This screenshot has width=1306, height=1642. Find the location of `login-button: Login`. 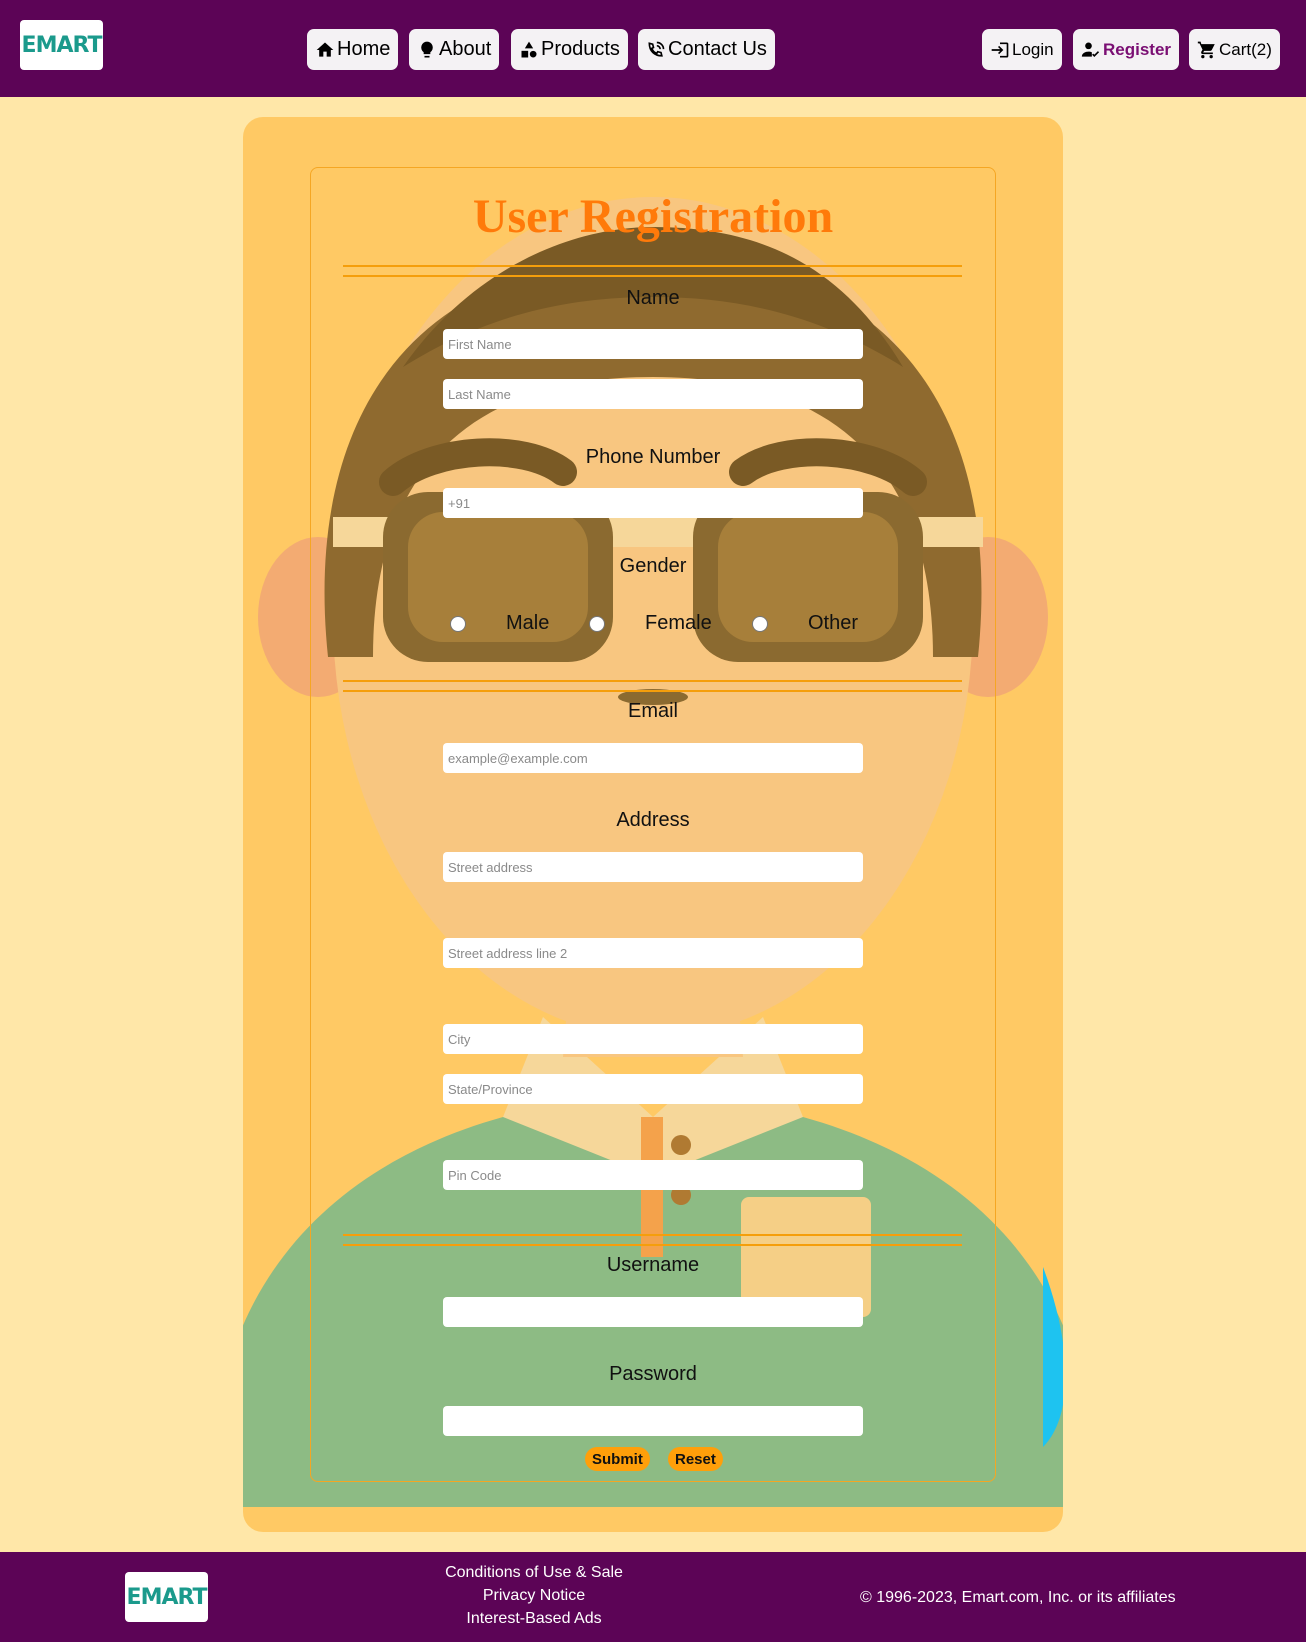

login-button: Login is located at coordinates (1022, 49).